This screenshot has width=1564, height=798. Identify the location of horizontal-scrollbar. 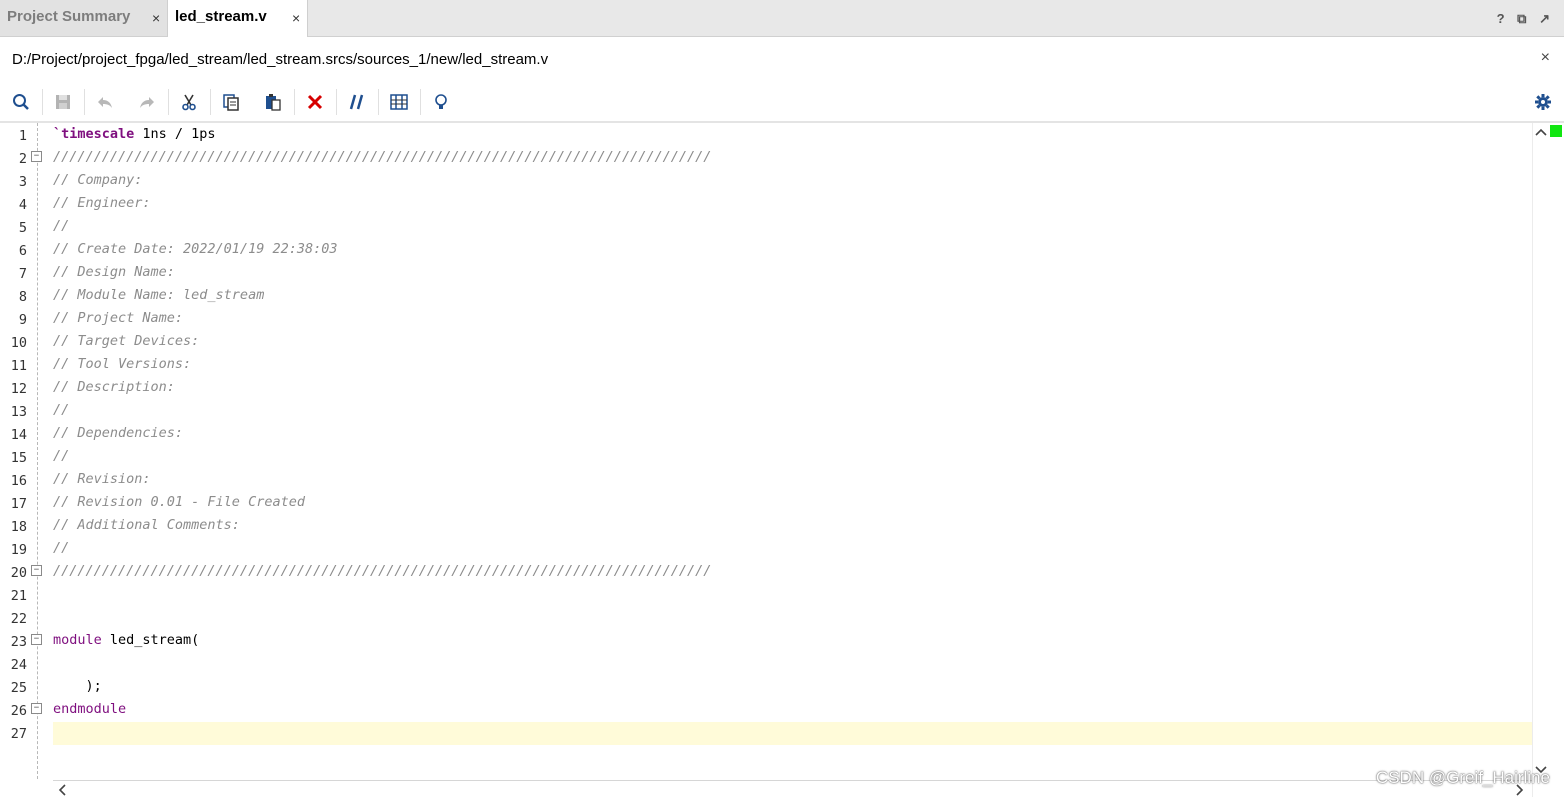
(792, 789).